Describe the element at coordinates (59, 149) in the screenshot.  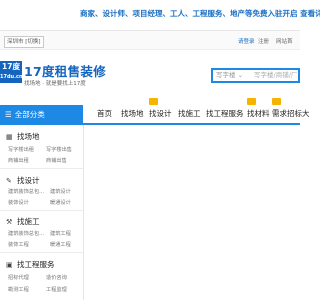
I see `sidebar-link: 写字楼出售` at that location.